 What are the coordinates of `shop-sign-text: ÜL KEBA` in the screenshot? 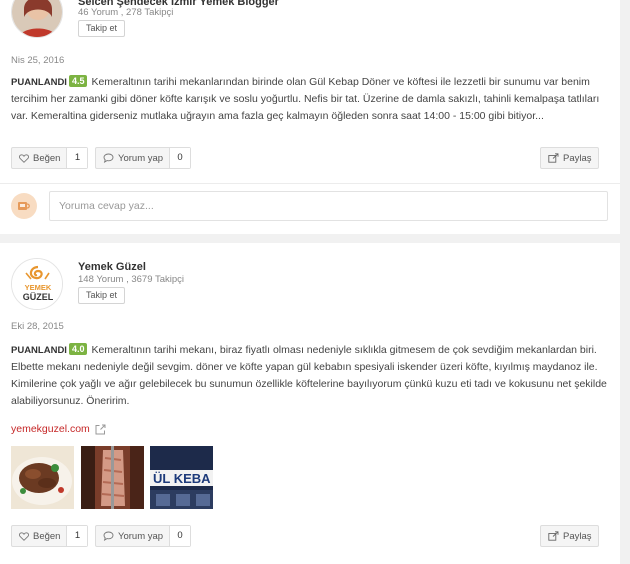 It's located at (182, 478).